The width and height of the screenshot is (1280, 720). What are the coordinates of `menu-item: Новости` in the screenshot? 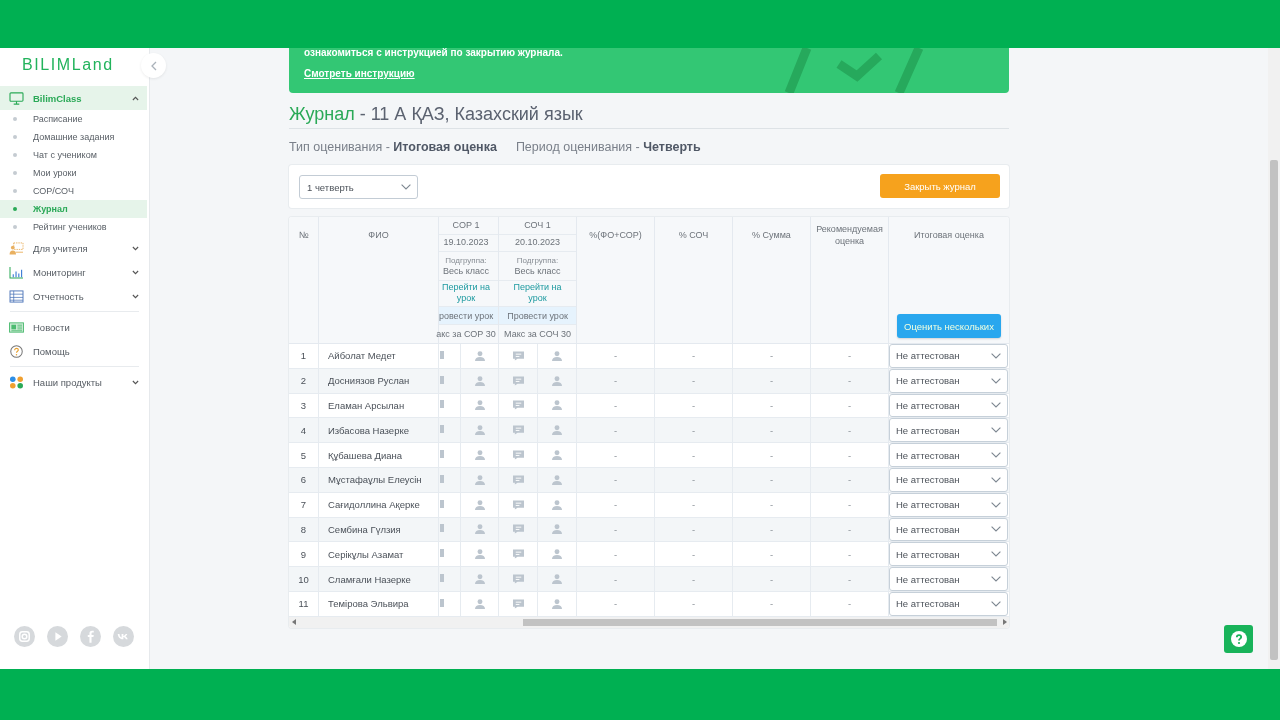 It's located at (73, 327).